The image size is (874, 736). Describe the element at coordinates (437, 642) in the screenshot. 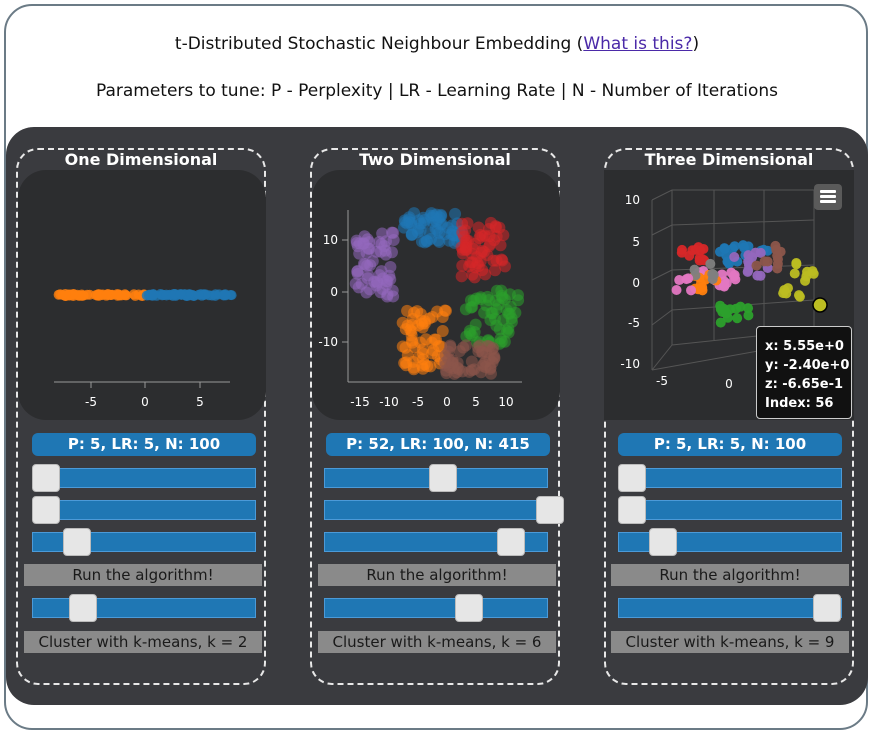

I see `cluster-kmeans-label: Cluster with k-means, k = 6` at that location.